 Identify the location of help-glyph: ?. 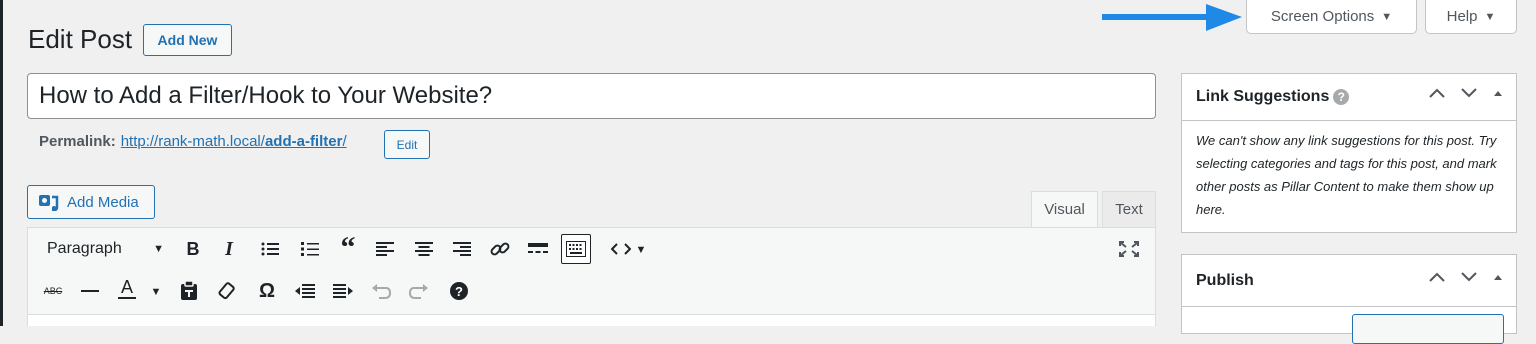
(459, 291).